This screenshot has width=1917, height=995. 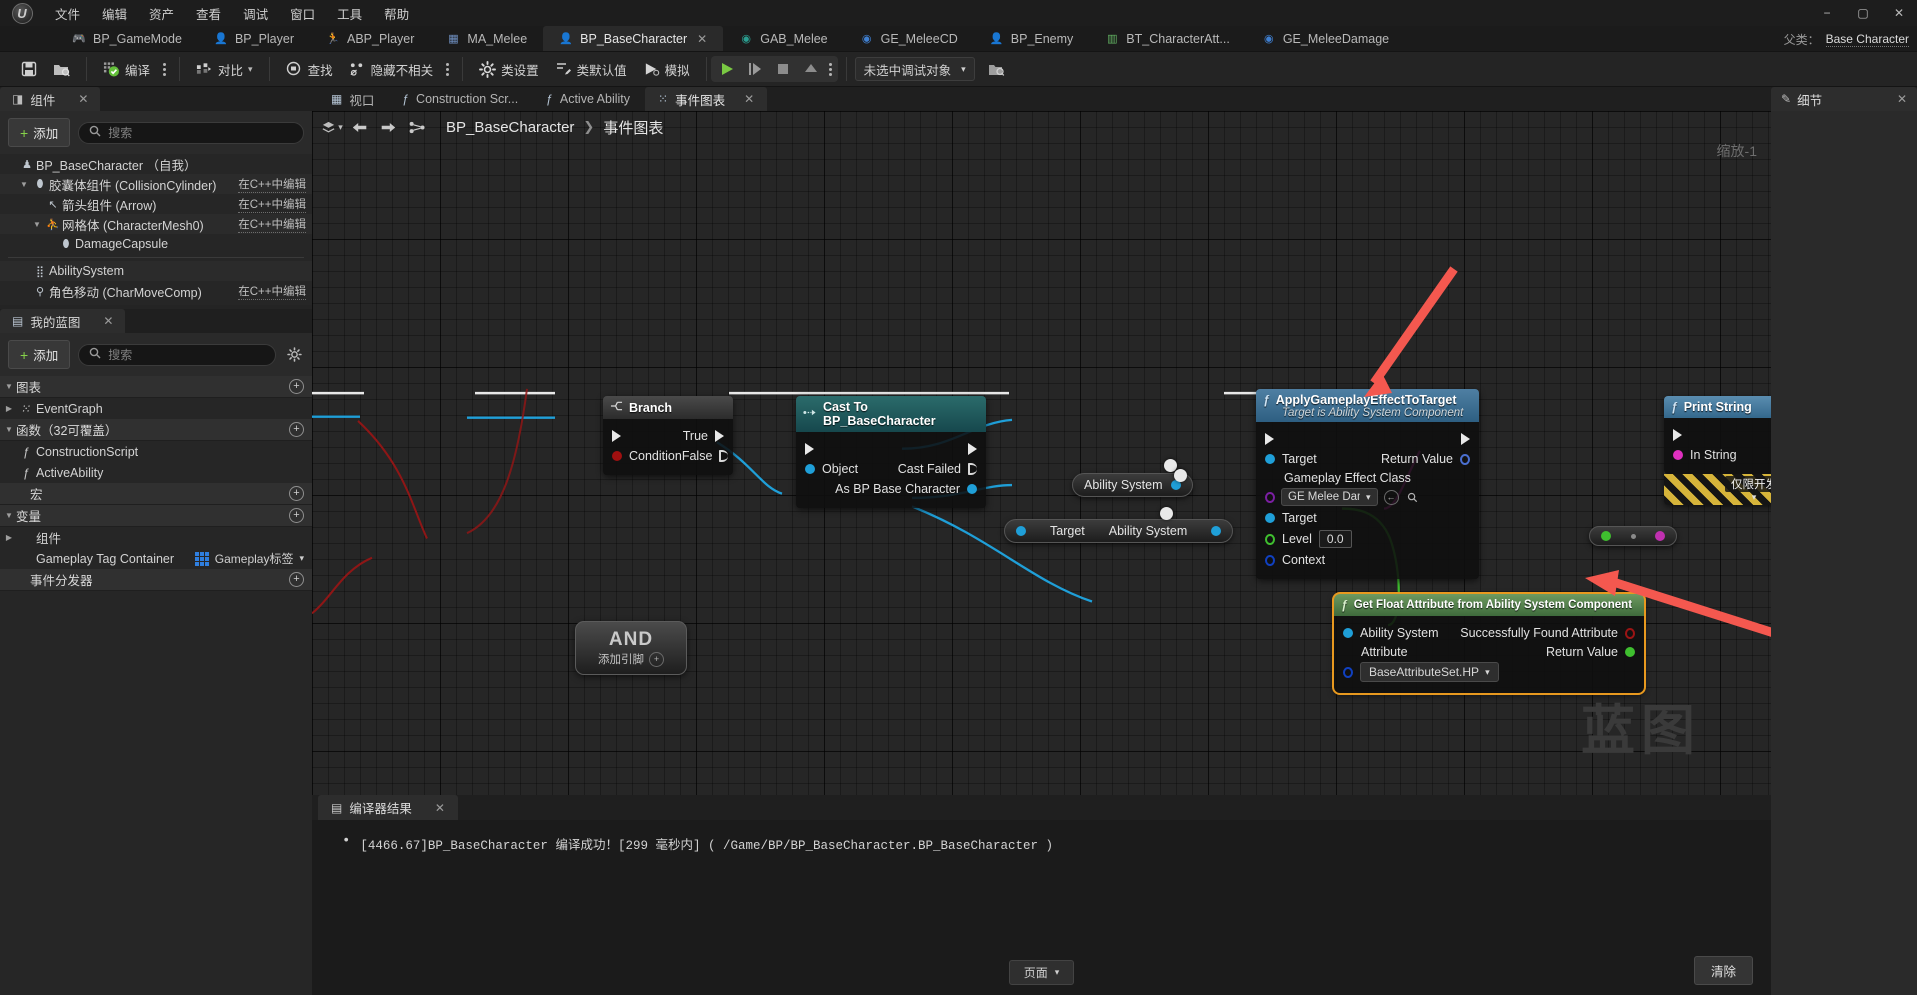 I want to click on asset-tab-abp_player: 🏃 ABP_Player, so click(x=370, y=38).